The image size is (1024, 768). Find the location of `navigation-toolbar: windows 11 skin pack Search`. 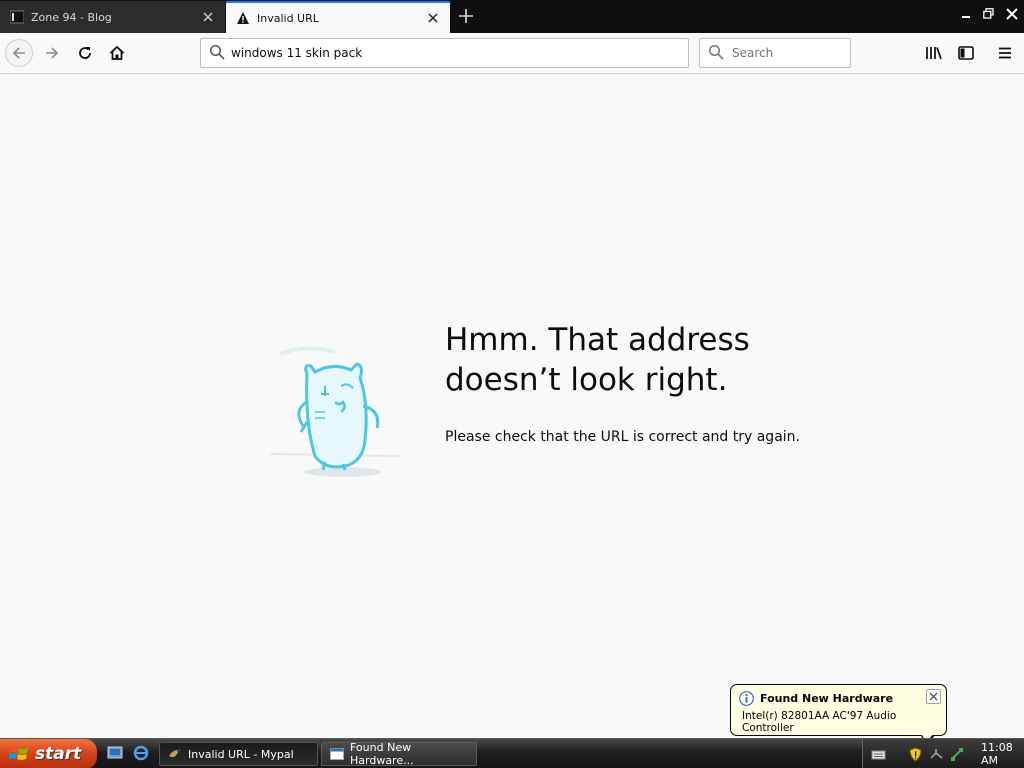

navigation-toolbar: windows 11 skin pack Search is located at coordinates (512, 53).